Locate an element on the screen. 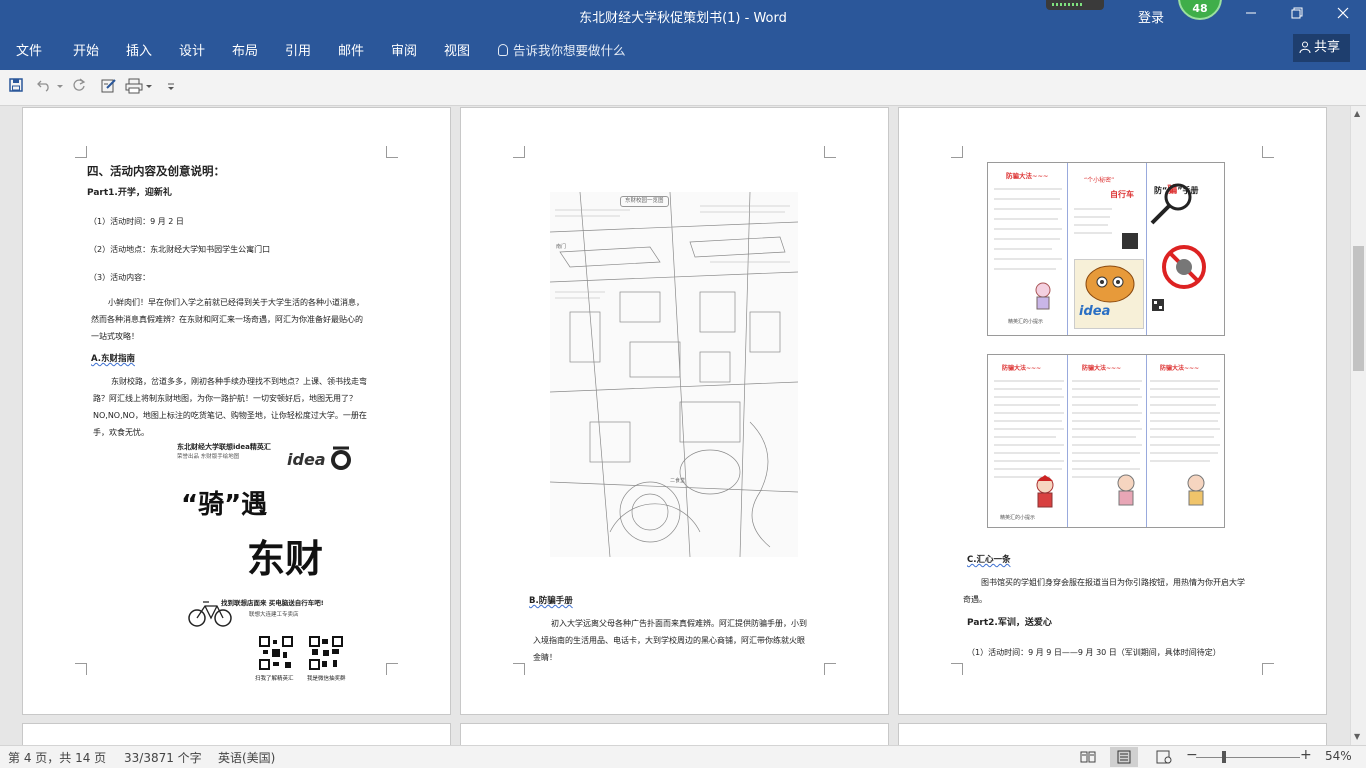 The image size is (1366, 768). campus-map-image: 东财校园一览图 南门 二食堂 is located at coordinates (674, 374).